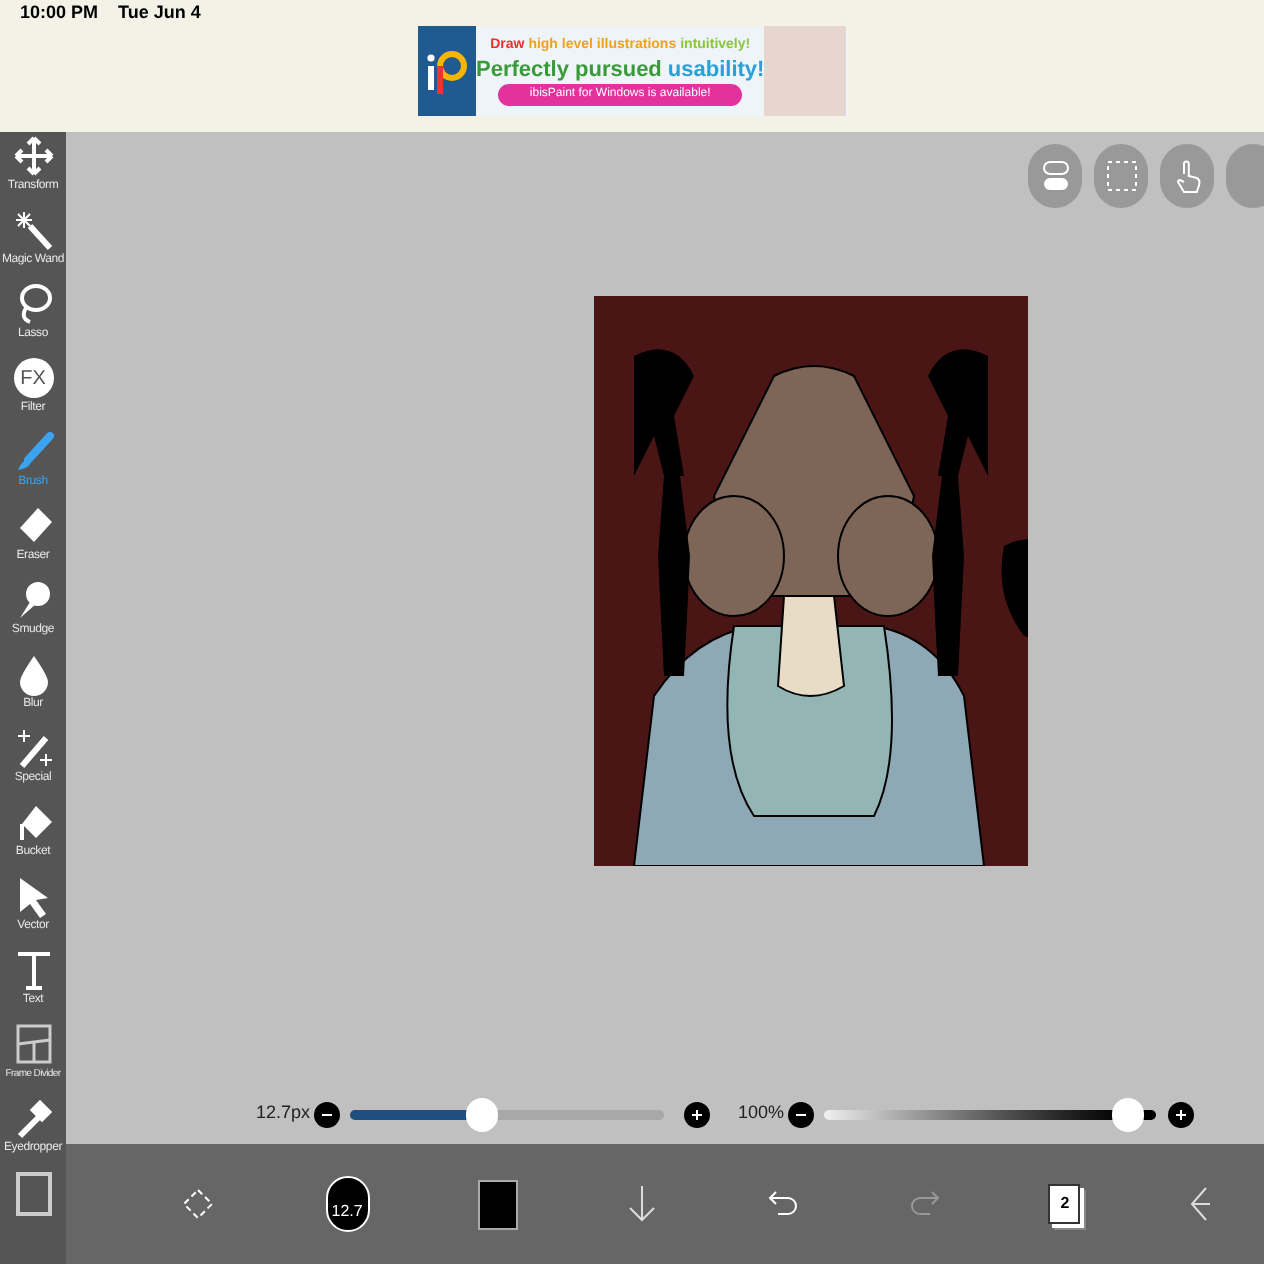 This screenshot has width=1264, height=1264. I want to click on app-logo-icon, so click(446, 71).